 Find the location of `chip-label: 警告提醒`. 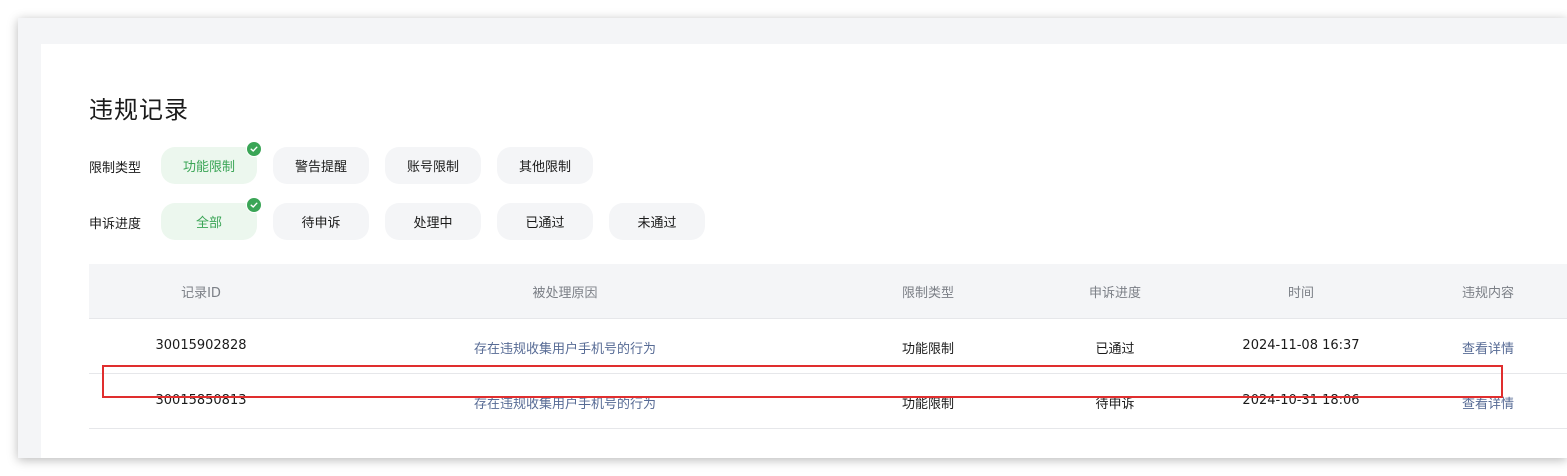

chip-label: 警告提醒 is located at coordinates (320, 167).